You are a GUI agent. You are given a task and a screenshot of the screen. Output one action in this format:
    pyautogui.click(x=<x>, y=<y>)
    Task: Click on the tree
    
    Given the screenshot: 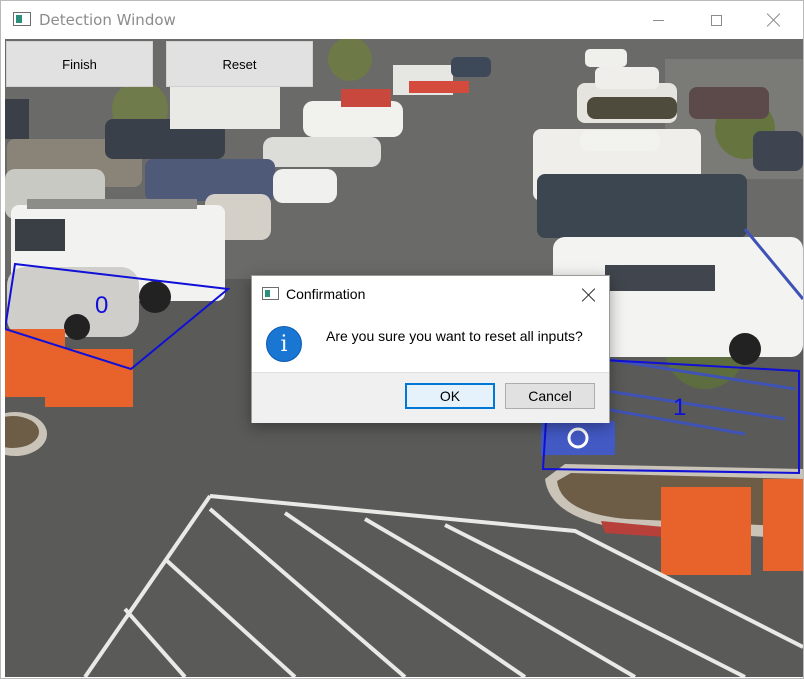 What is the action you would take?
    pyautogui.click(x=350, y=60)
    